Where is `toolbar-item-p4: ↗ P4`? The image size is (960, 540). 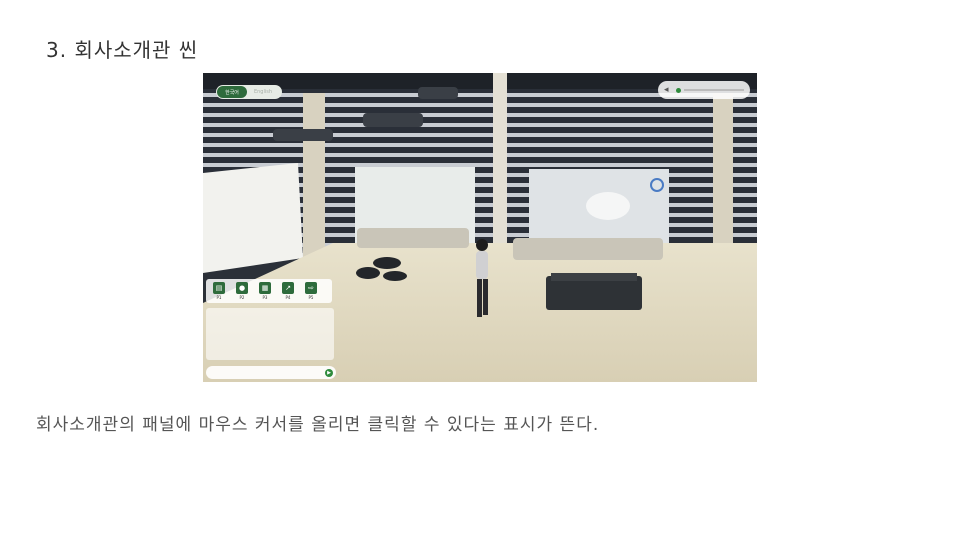
toolbar-item-p4: ↗ P4 is located at coordinates (288, 291).